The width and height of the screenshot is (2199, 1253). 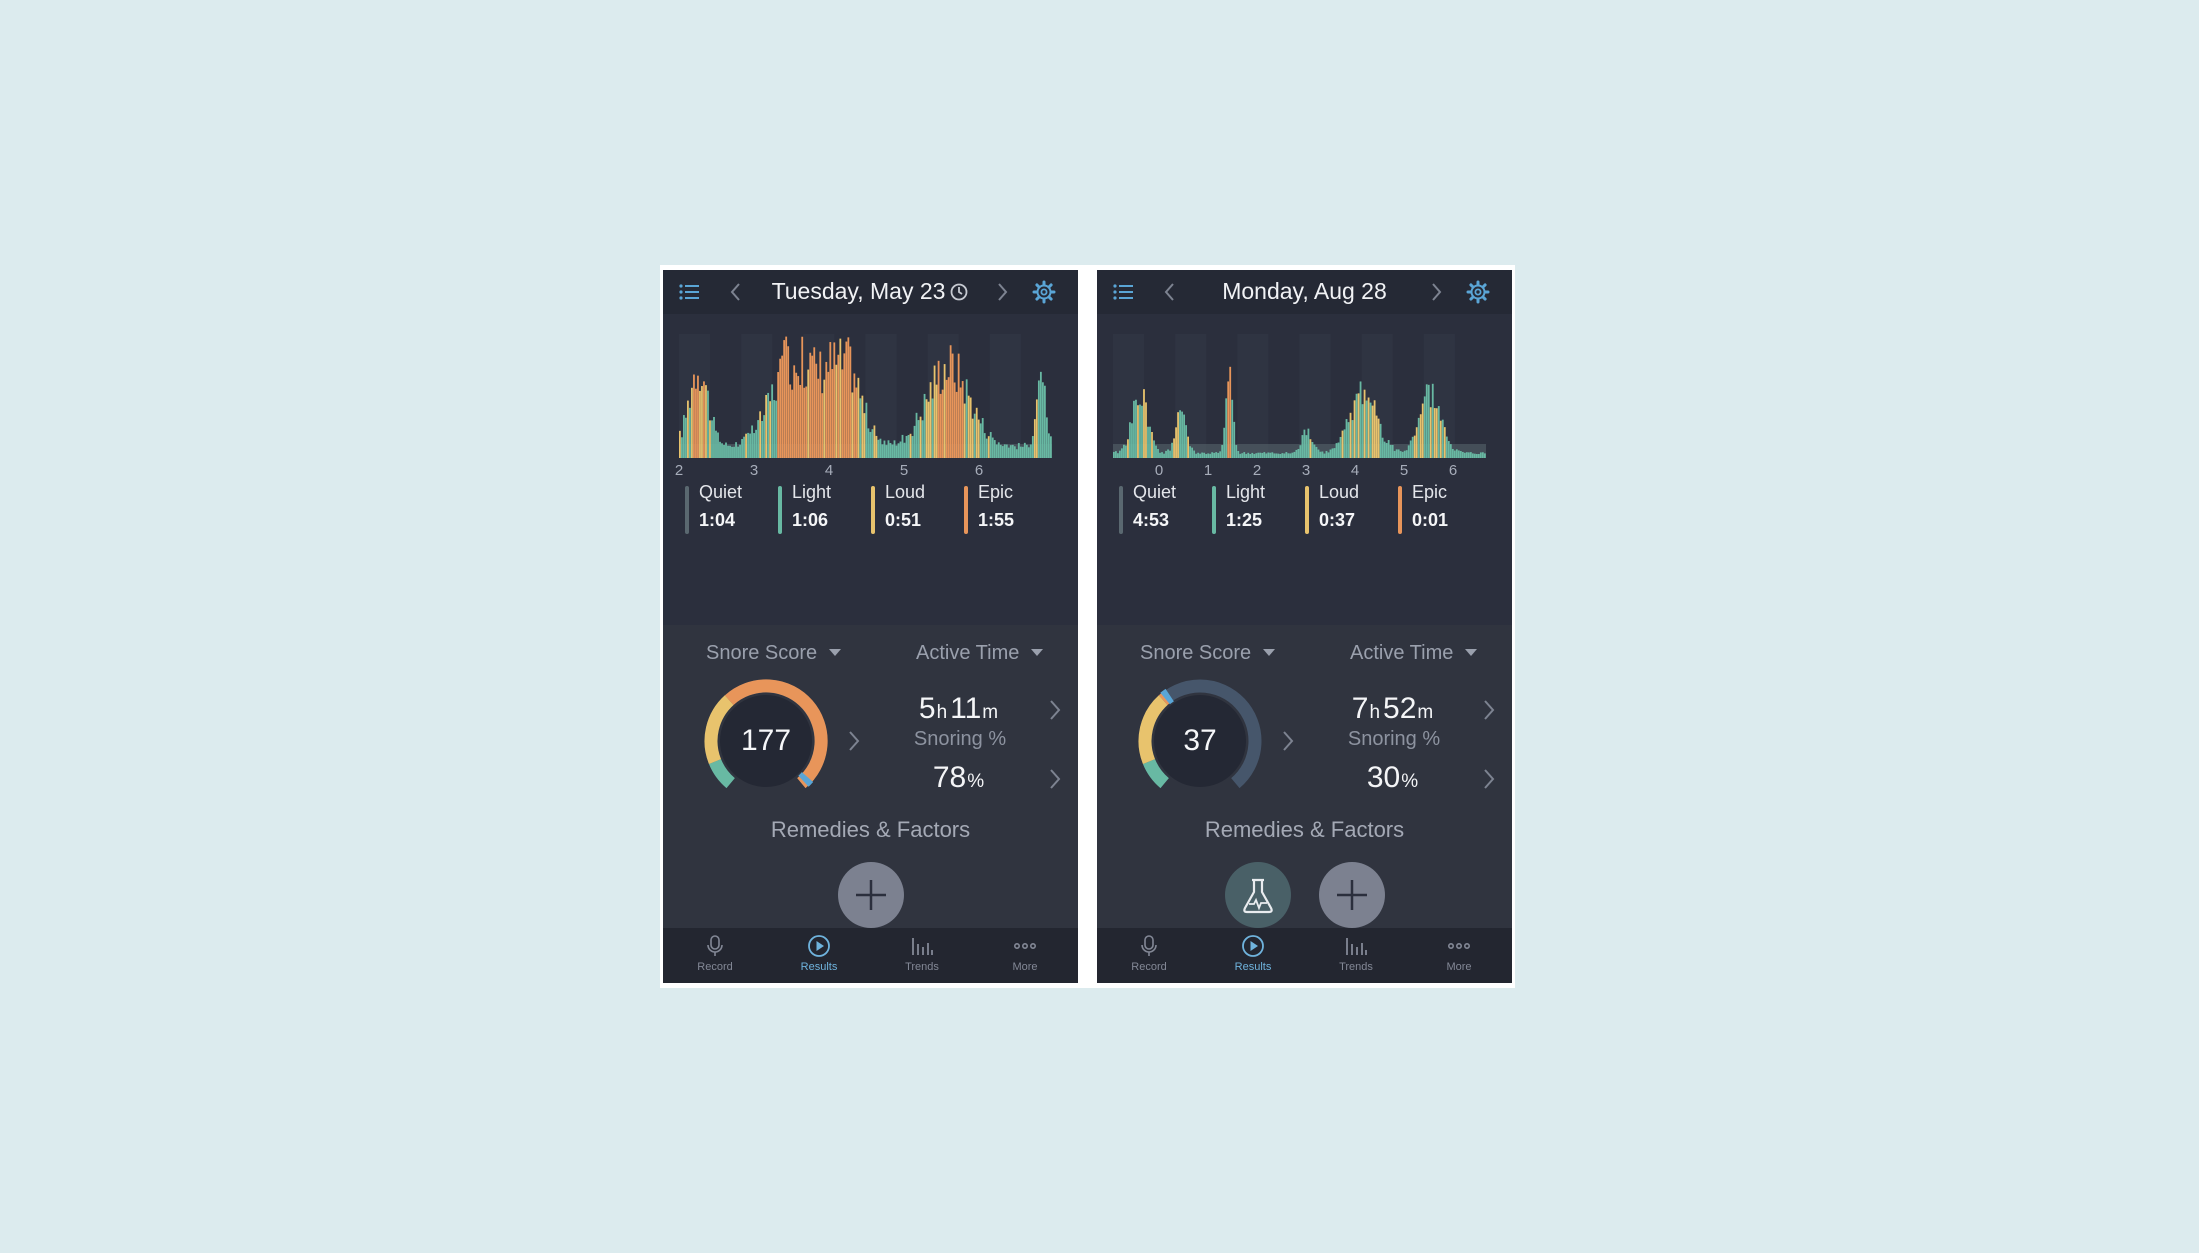 What do you see at coordinates (870, 291) in the screenshot?
I see `date-title: Tuesday, May 23` at bounding box center [870, 291].